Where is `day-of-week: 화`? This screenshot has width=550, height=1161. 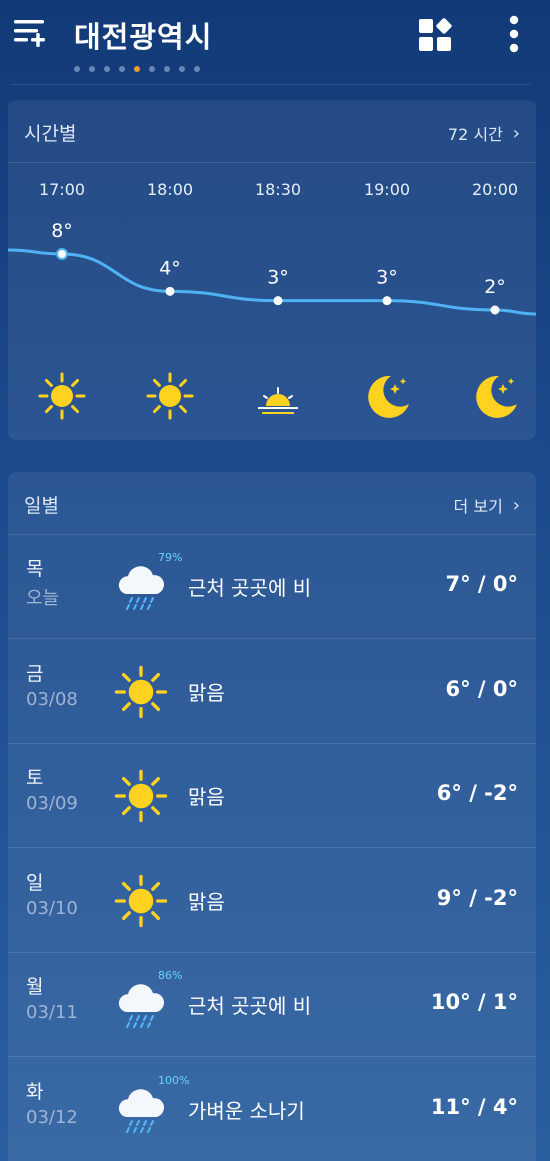
day-of-week: 화 is located at coordinates (35, 1091).